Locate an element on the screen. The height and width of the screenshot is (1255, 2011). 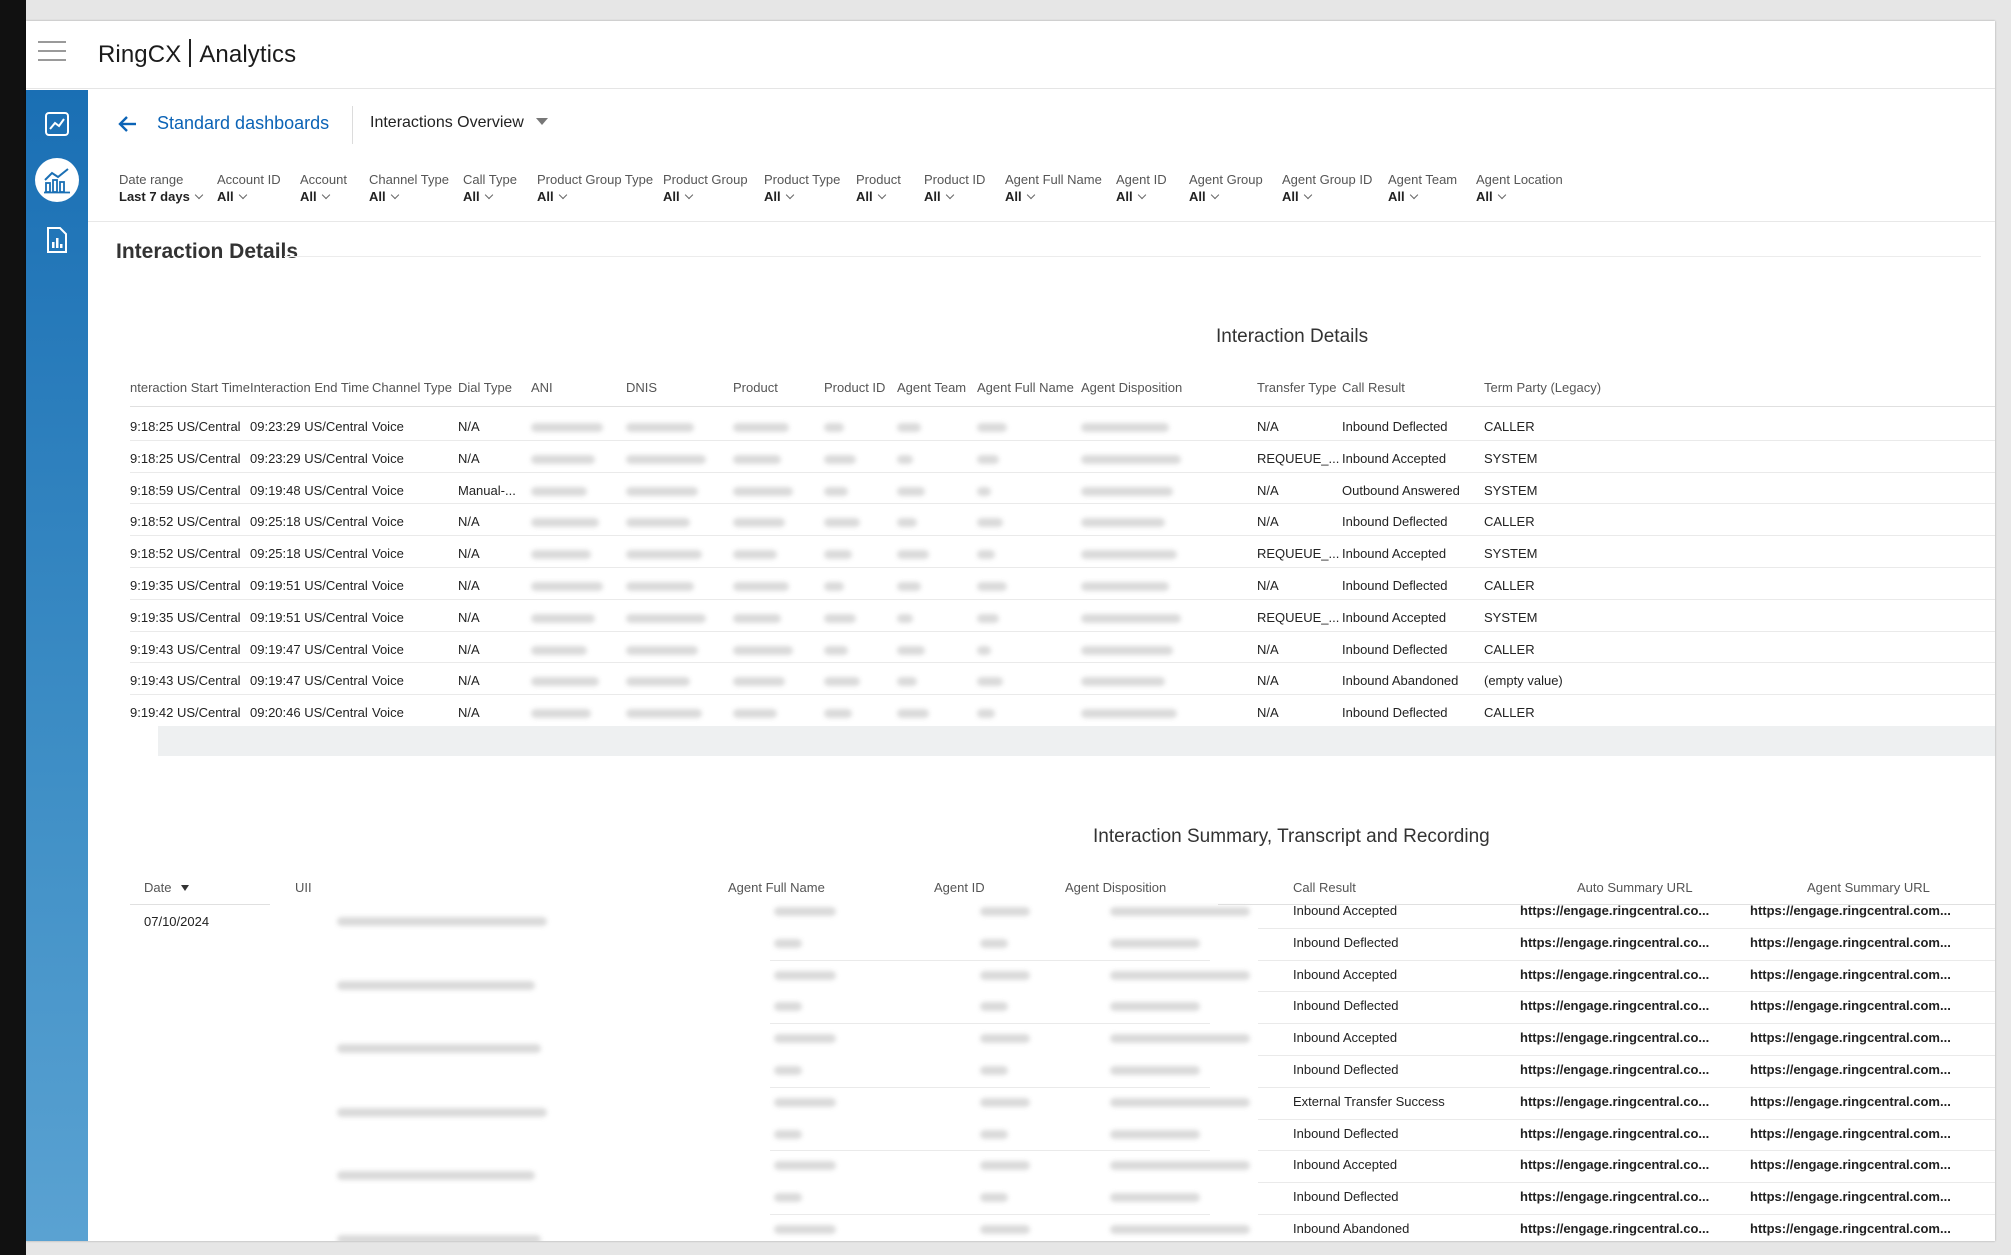
standard-dashboards-link: Standard dashboards is located at coordinates (243, 123).